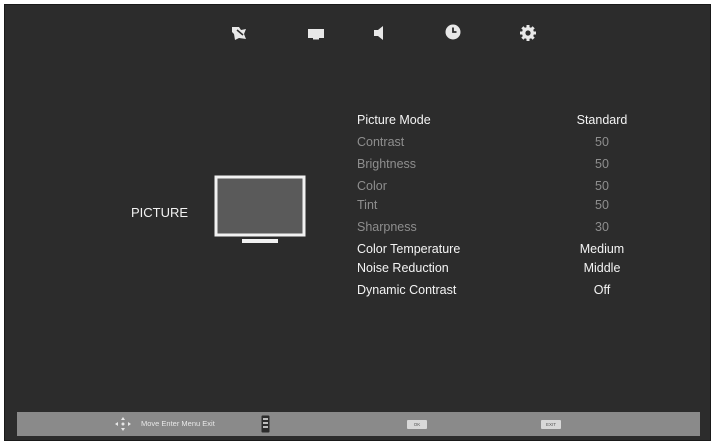 The width and height of the screenshot is (715, 445). I want to click on exit-key-icon: EXIT, so click(551, 424).